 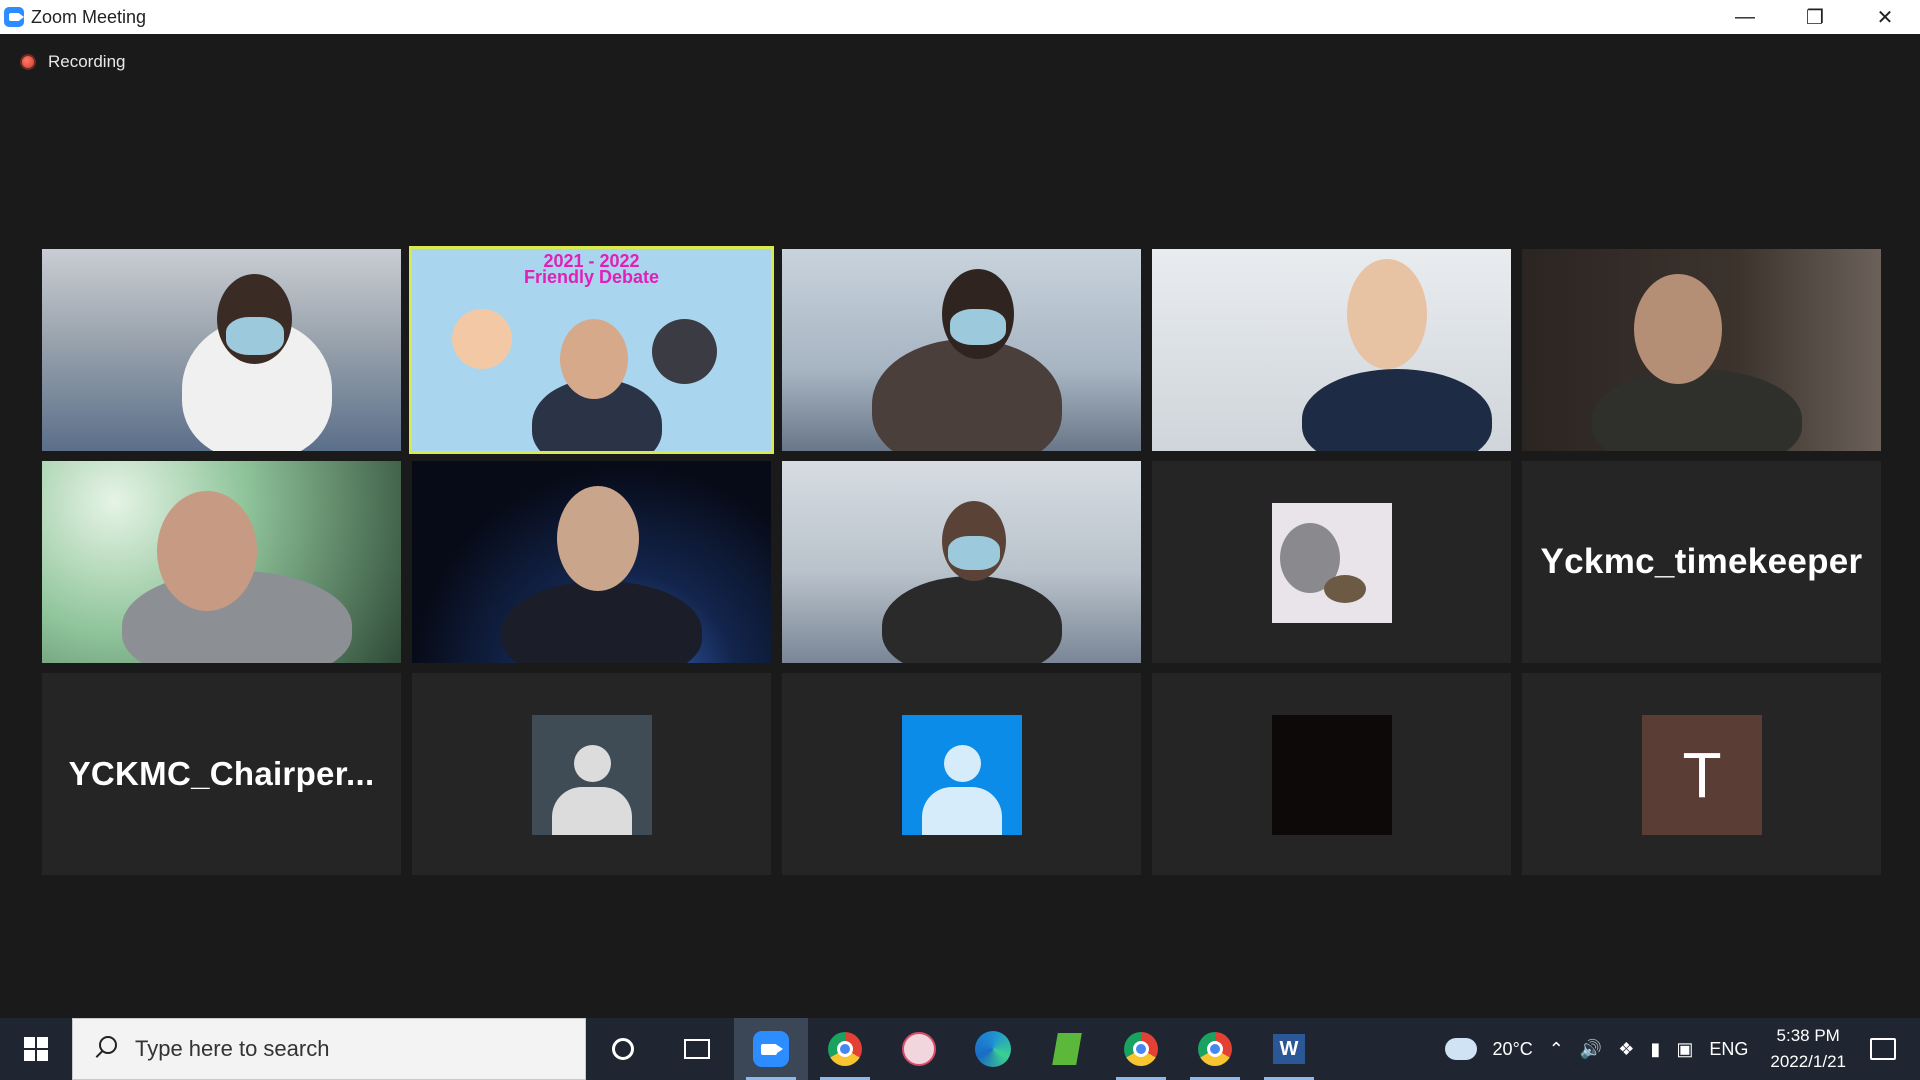 I want to click on close-button: ✕, so click(x=1885, y=17).